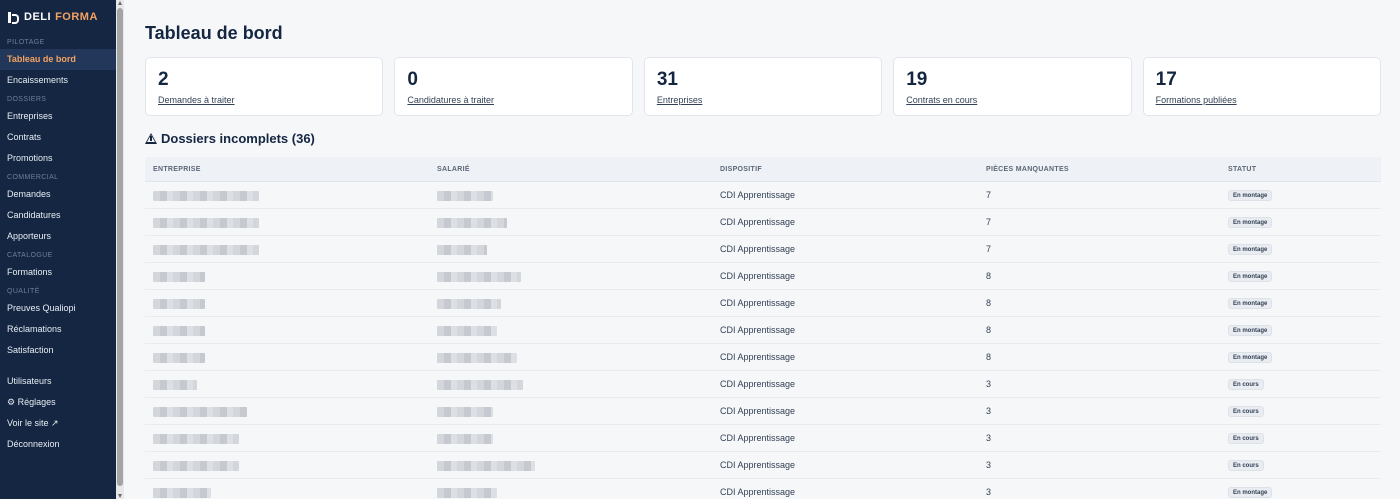  I want to click on incomplete-files-title: Dossiers incomplets (36), so click(238, 138).